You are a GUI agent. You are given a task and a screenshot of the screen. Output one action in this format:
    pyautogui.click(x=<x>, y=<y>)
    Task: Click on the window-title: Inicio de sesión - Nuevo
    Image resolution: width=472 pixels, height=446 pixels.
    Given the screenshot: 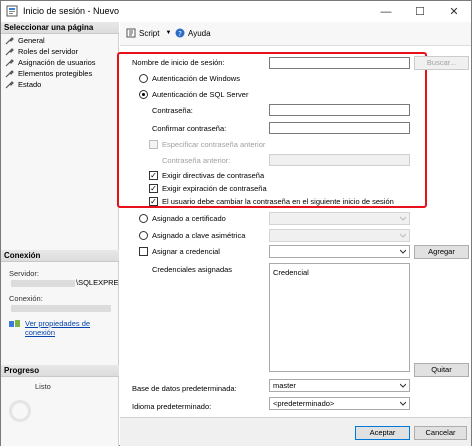 What is the action you would take?
    pyautogui.click(x=71, y=11)
    